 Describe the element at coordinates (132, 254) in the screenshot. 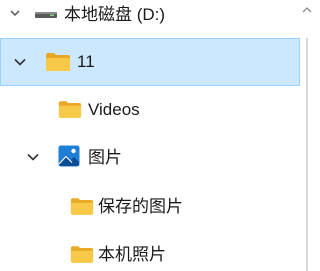

I see `tree-item-label: 本机照片` at that location.